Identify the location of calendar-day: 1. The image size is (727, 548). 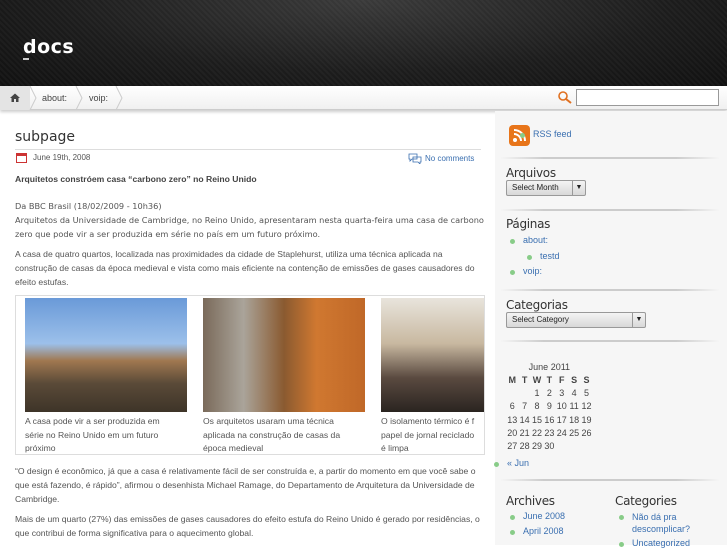
(537, 392).